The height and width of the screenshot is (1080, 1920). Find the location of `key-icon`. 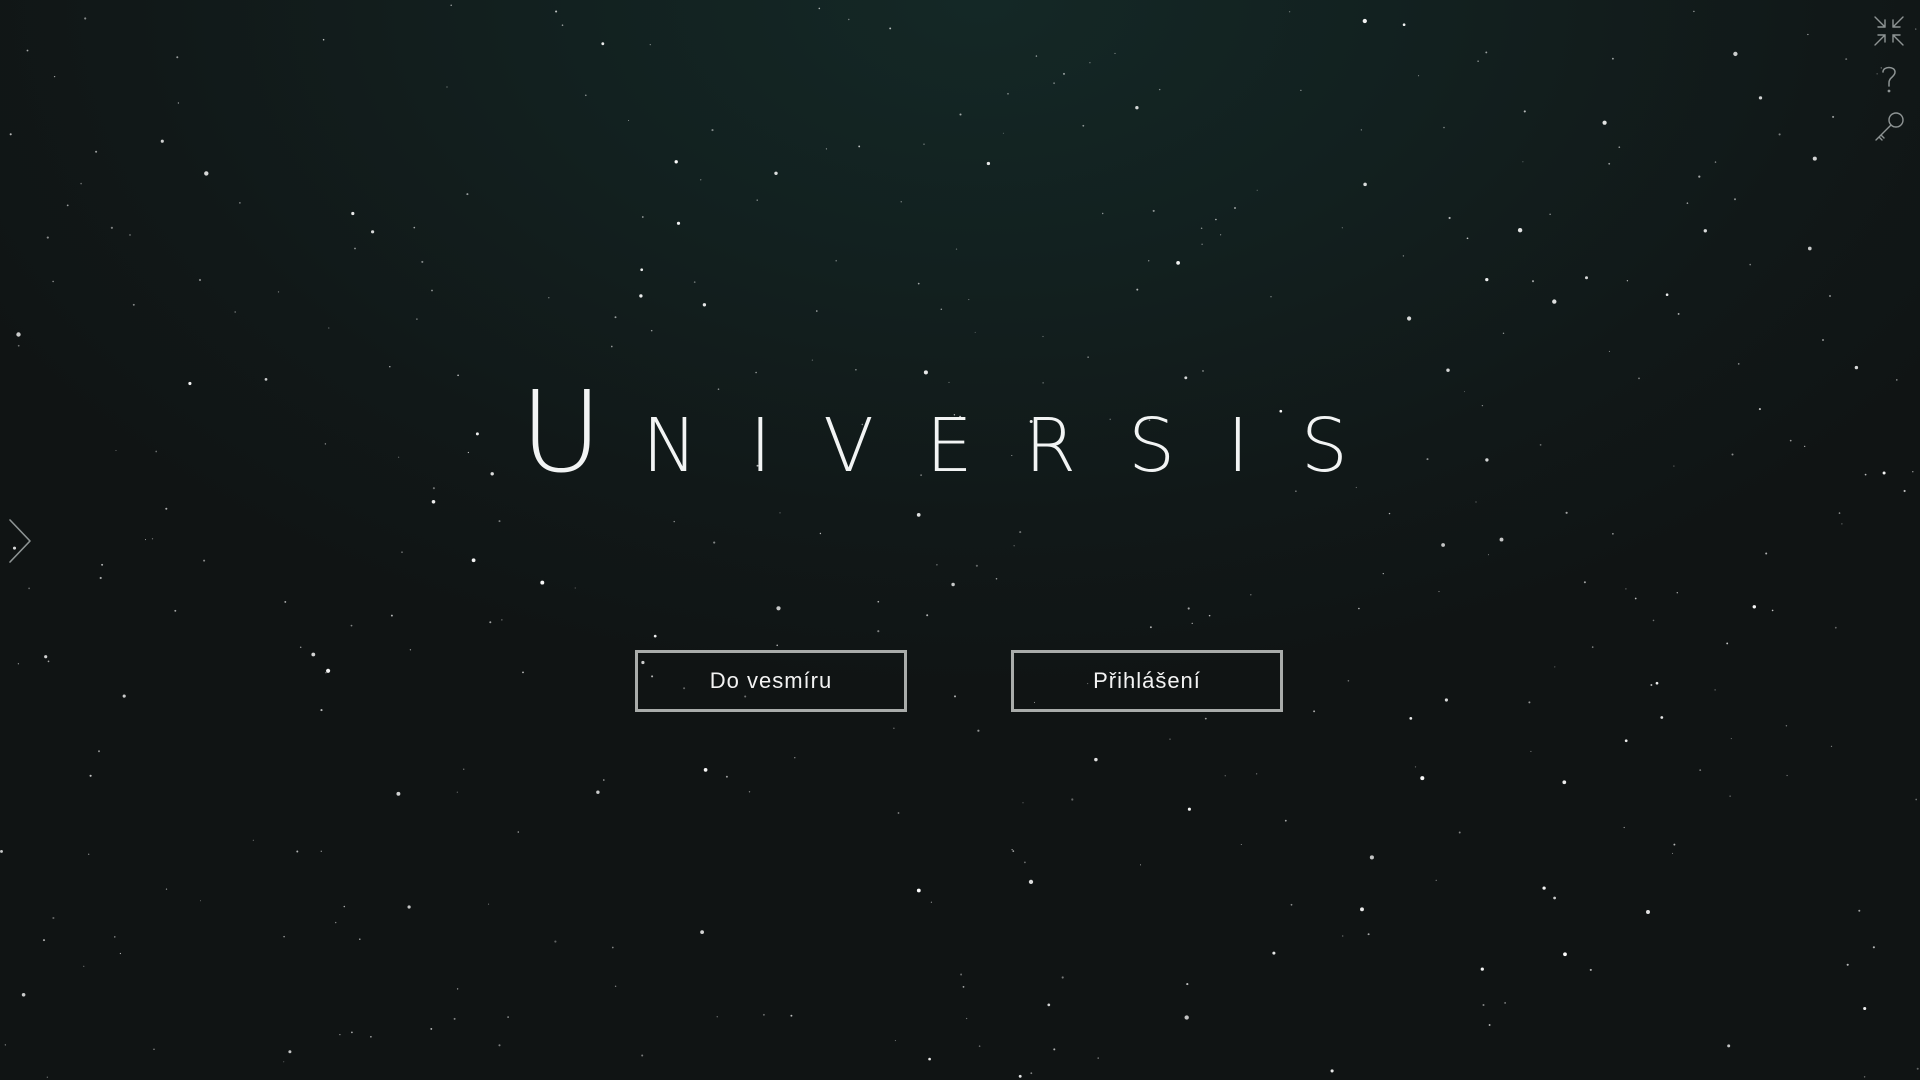

key-icon is located at coordinates (1889, 127).